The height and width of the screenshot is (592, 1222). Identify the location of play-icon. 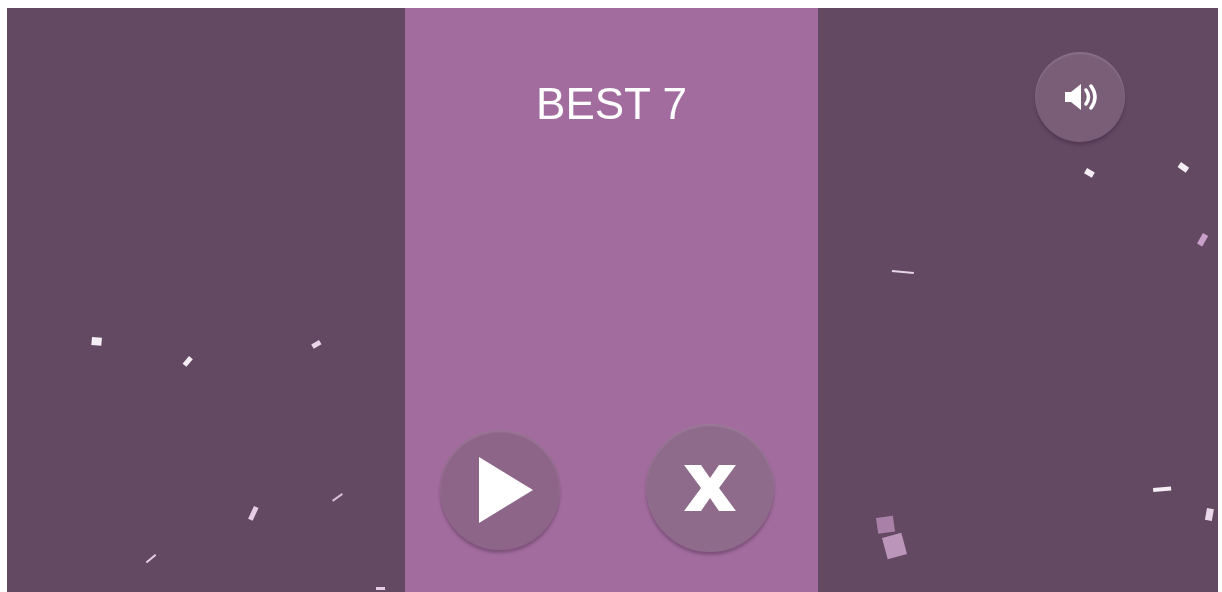
(506, 490).